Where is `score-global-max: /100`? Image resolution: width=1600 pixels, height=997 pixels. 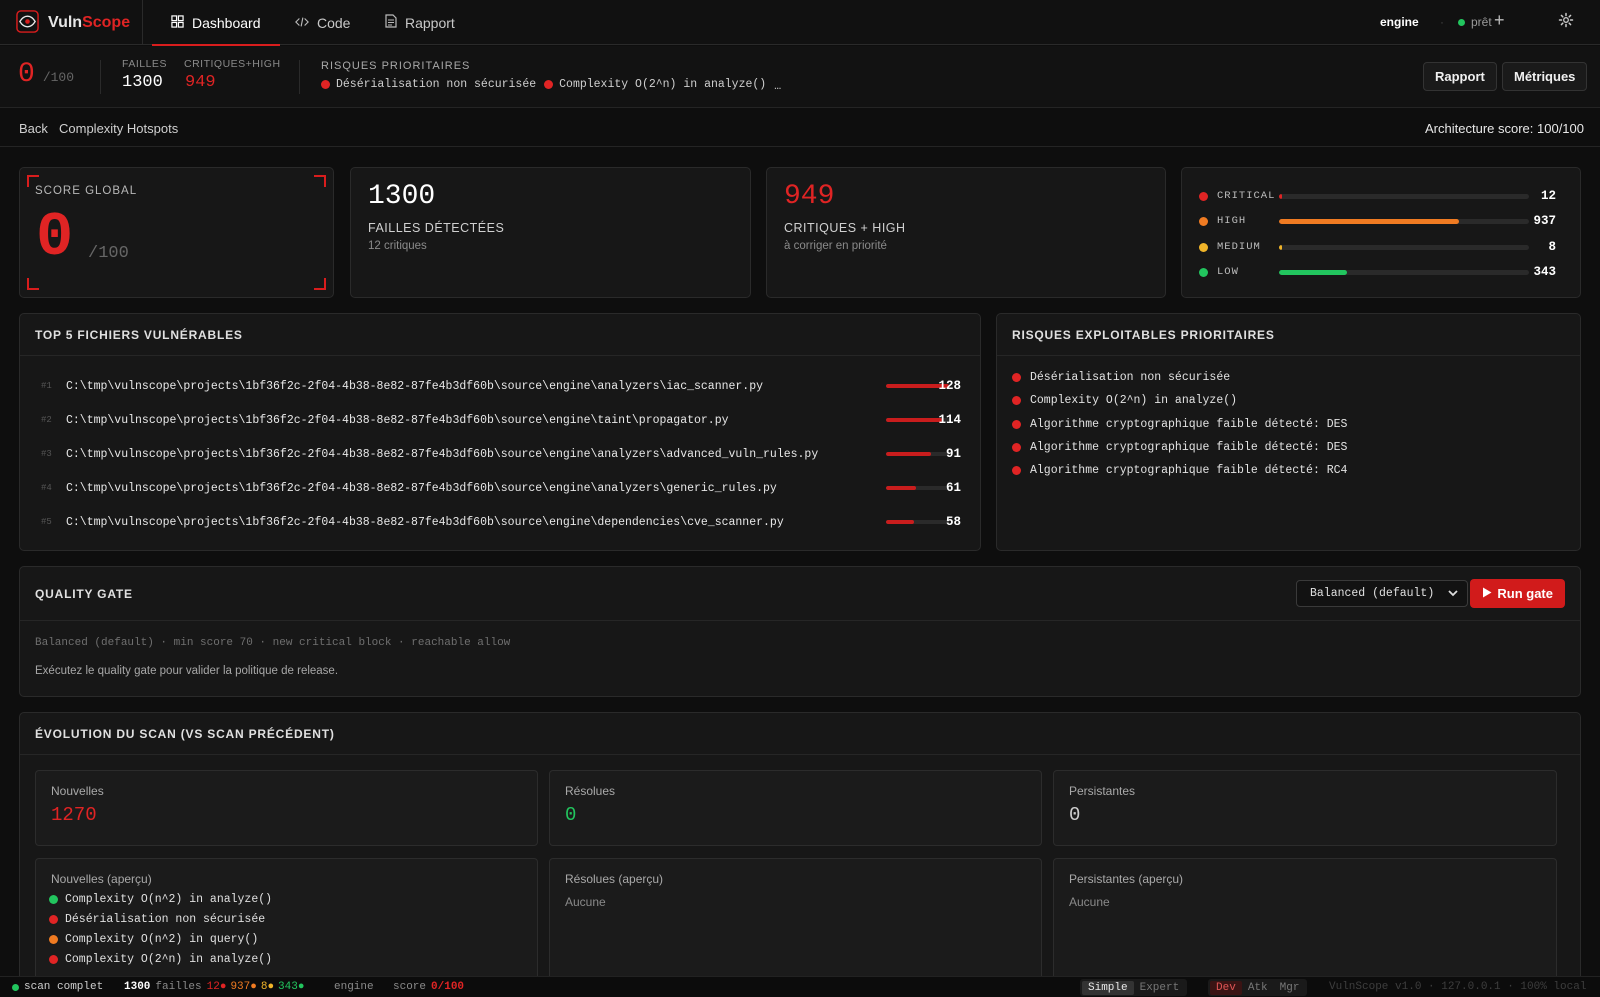
score-global-max: /100 is located at coordinates (108, 253).